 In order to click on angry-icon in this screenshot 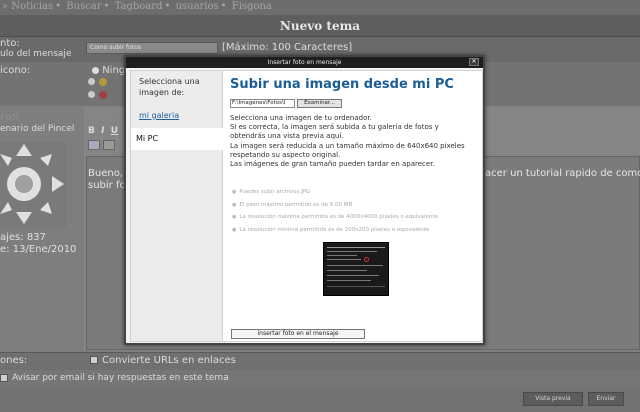, I will do `click(103, 95)`.